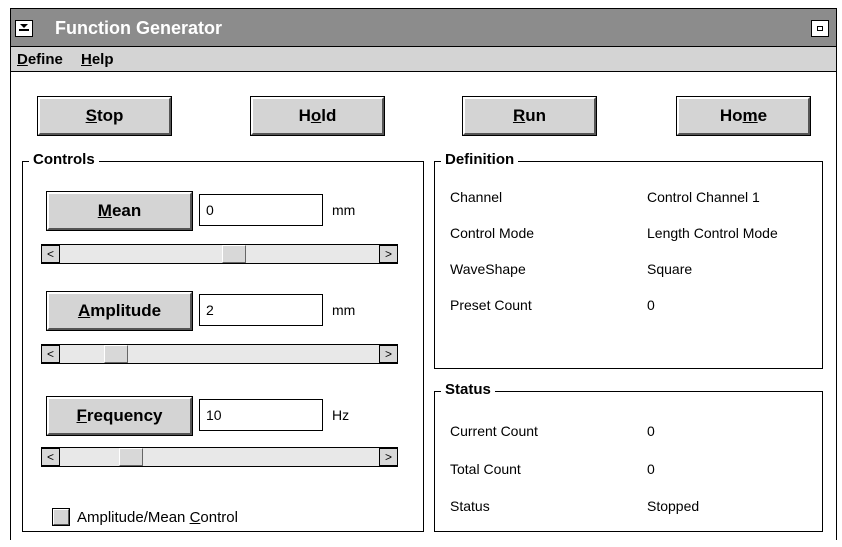 Image resolution: width=842 pixels, height=547 pixels. I want to click on definition-label: Channel, so click(476, 197).